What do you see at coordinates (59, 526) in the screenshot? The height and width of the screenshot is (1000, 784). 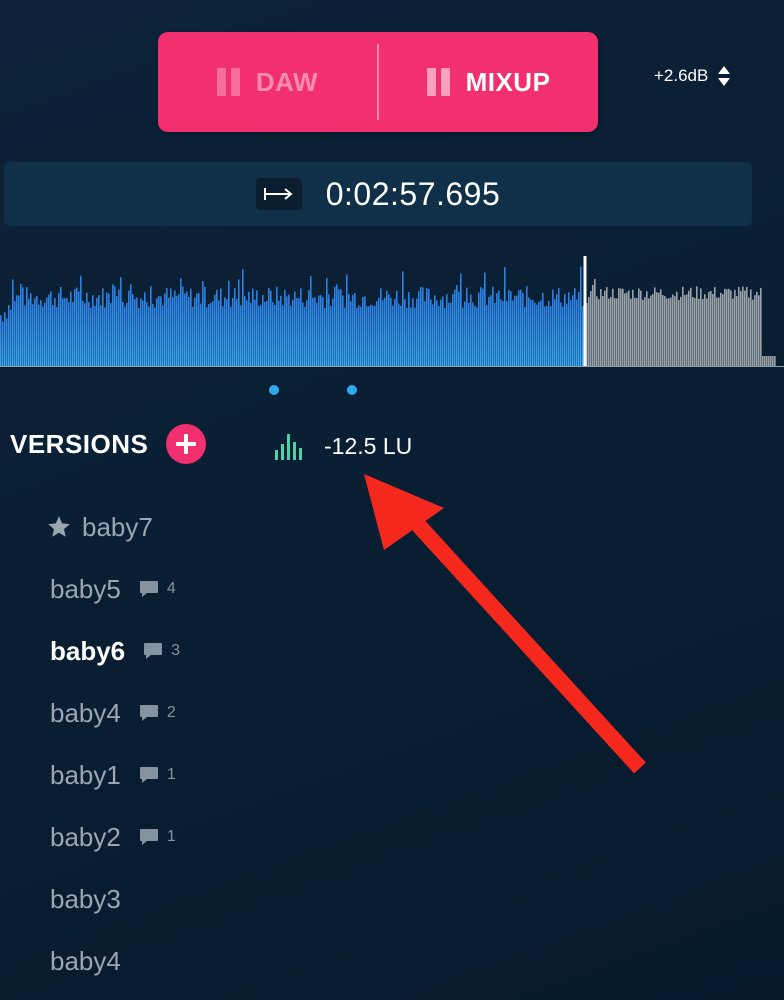 I see `star-icon` at bounding box center [59, 526].